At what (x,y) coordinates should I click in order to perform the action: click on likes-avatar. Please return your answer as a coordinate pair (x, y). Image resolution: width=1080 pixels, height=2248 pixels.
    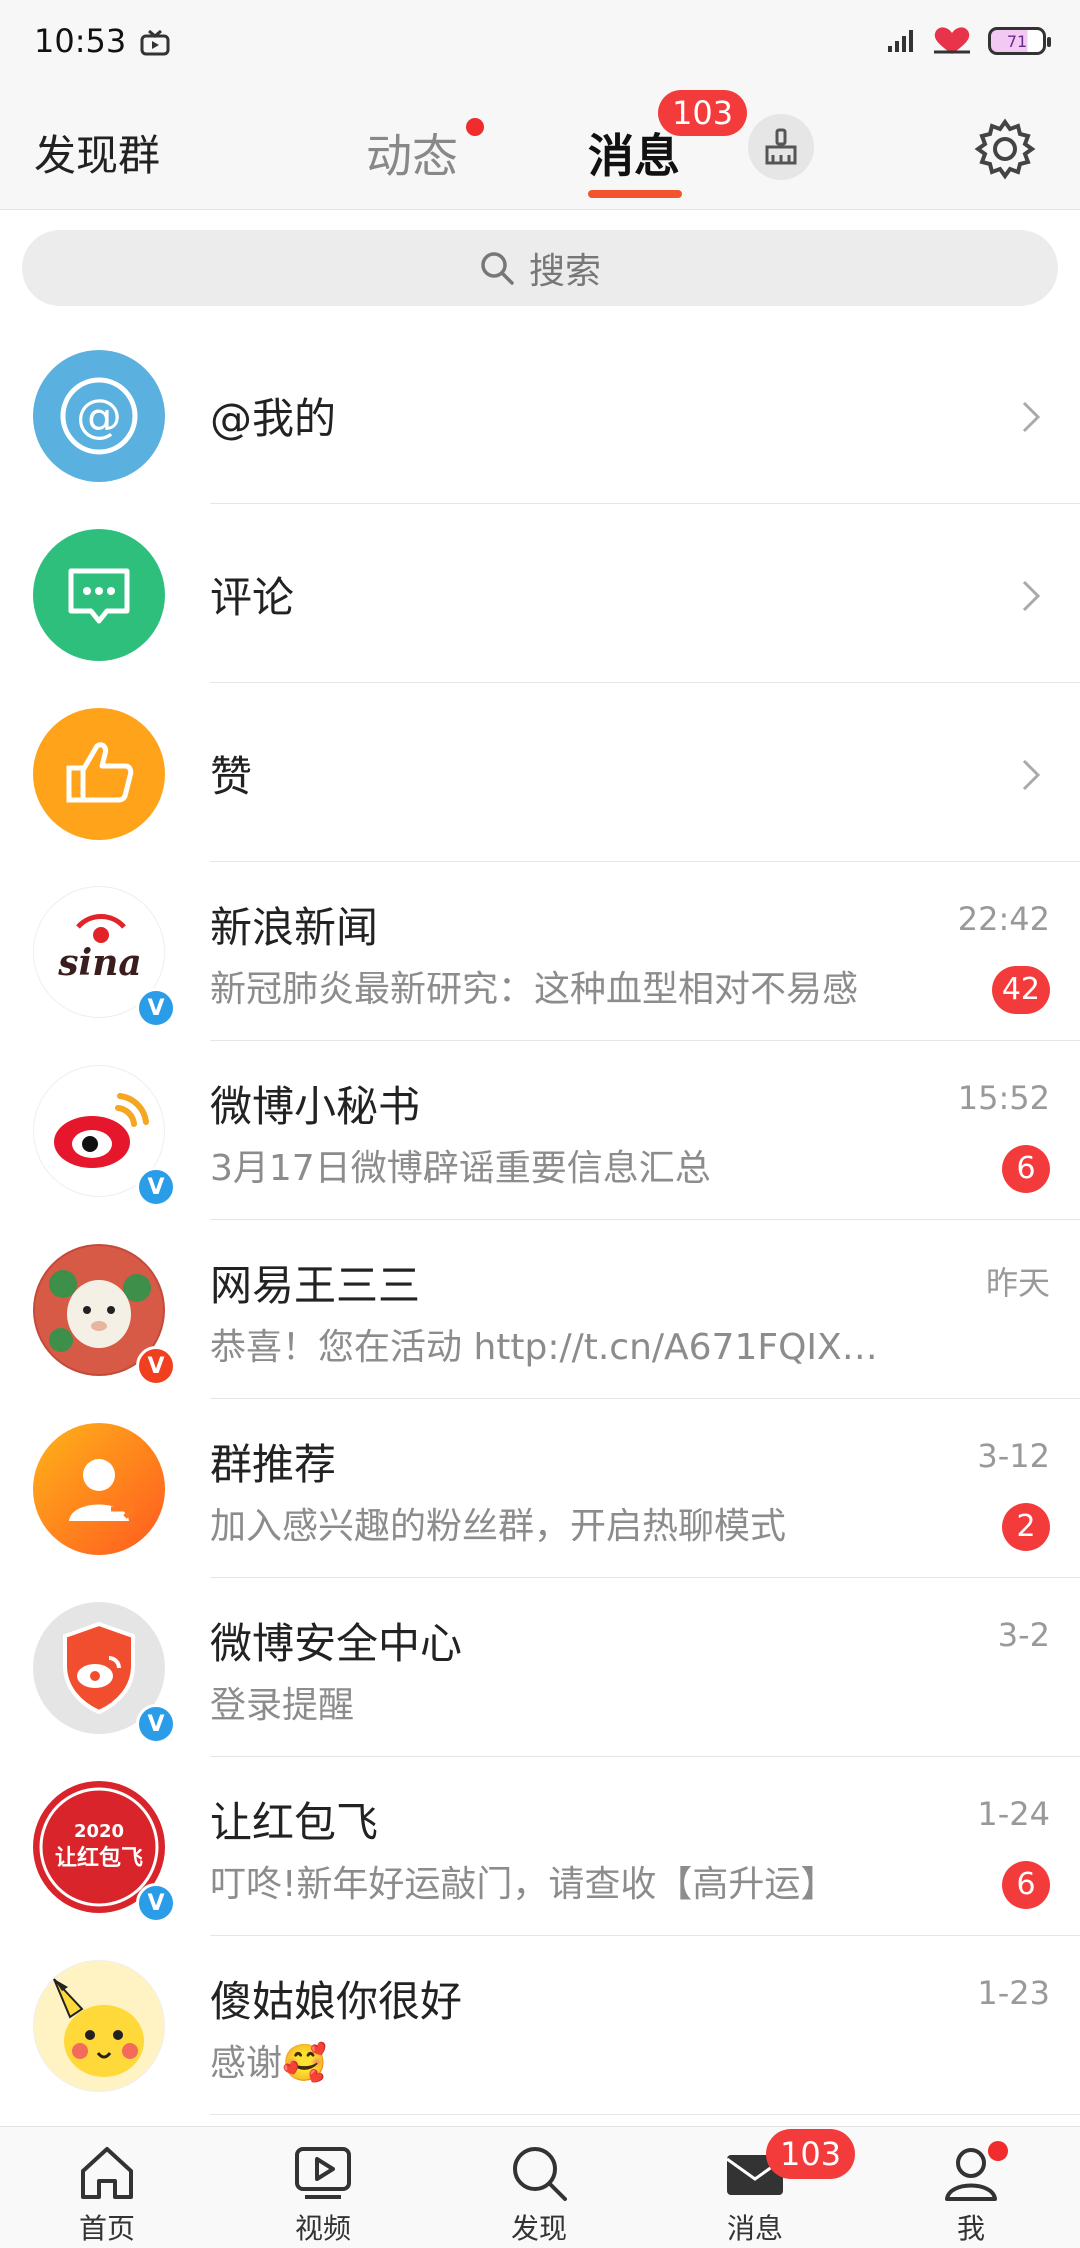
    Looking at the image, I should click on (99, 774).